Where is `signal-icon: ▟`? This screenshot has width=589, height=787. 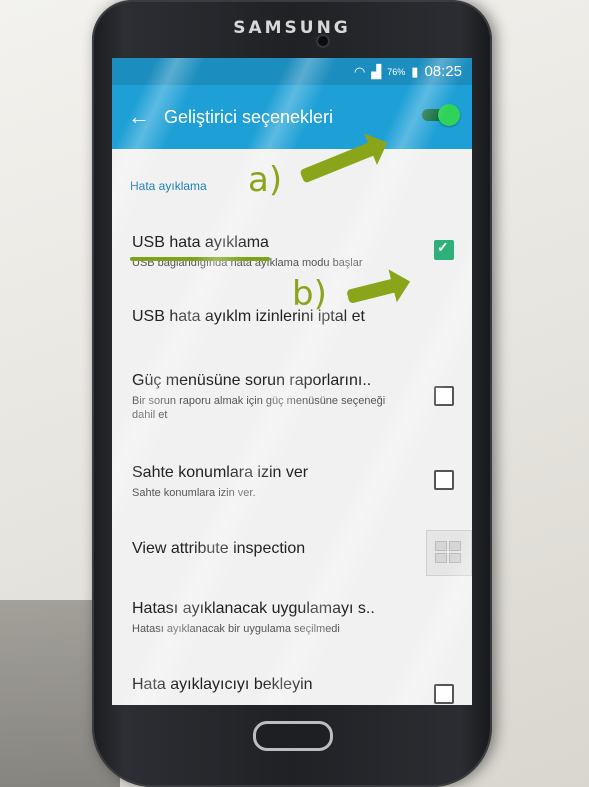
signal-icon: ▟ is located at coordinates (376, 71).